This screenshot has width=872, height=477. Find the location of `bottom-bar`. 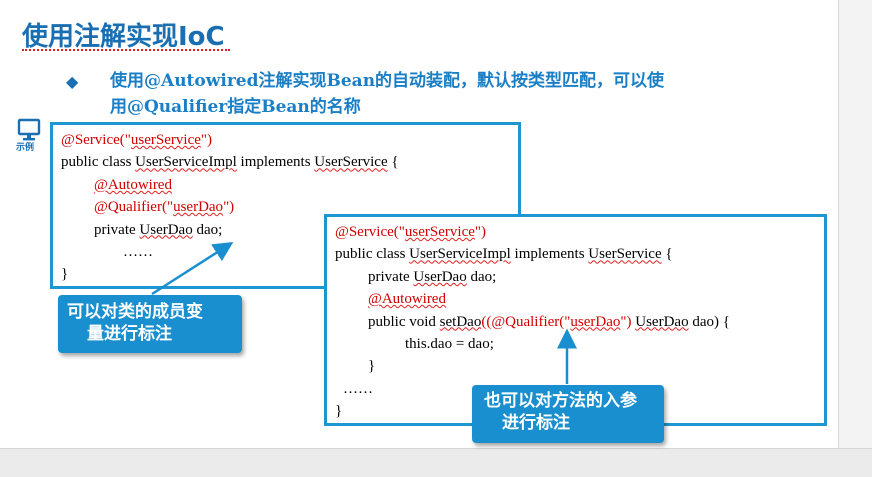

bottom-bar is located at coordinates (436, 462).